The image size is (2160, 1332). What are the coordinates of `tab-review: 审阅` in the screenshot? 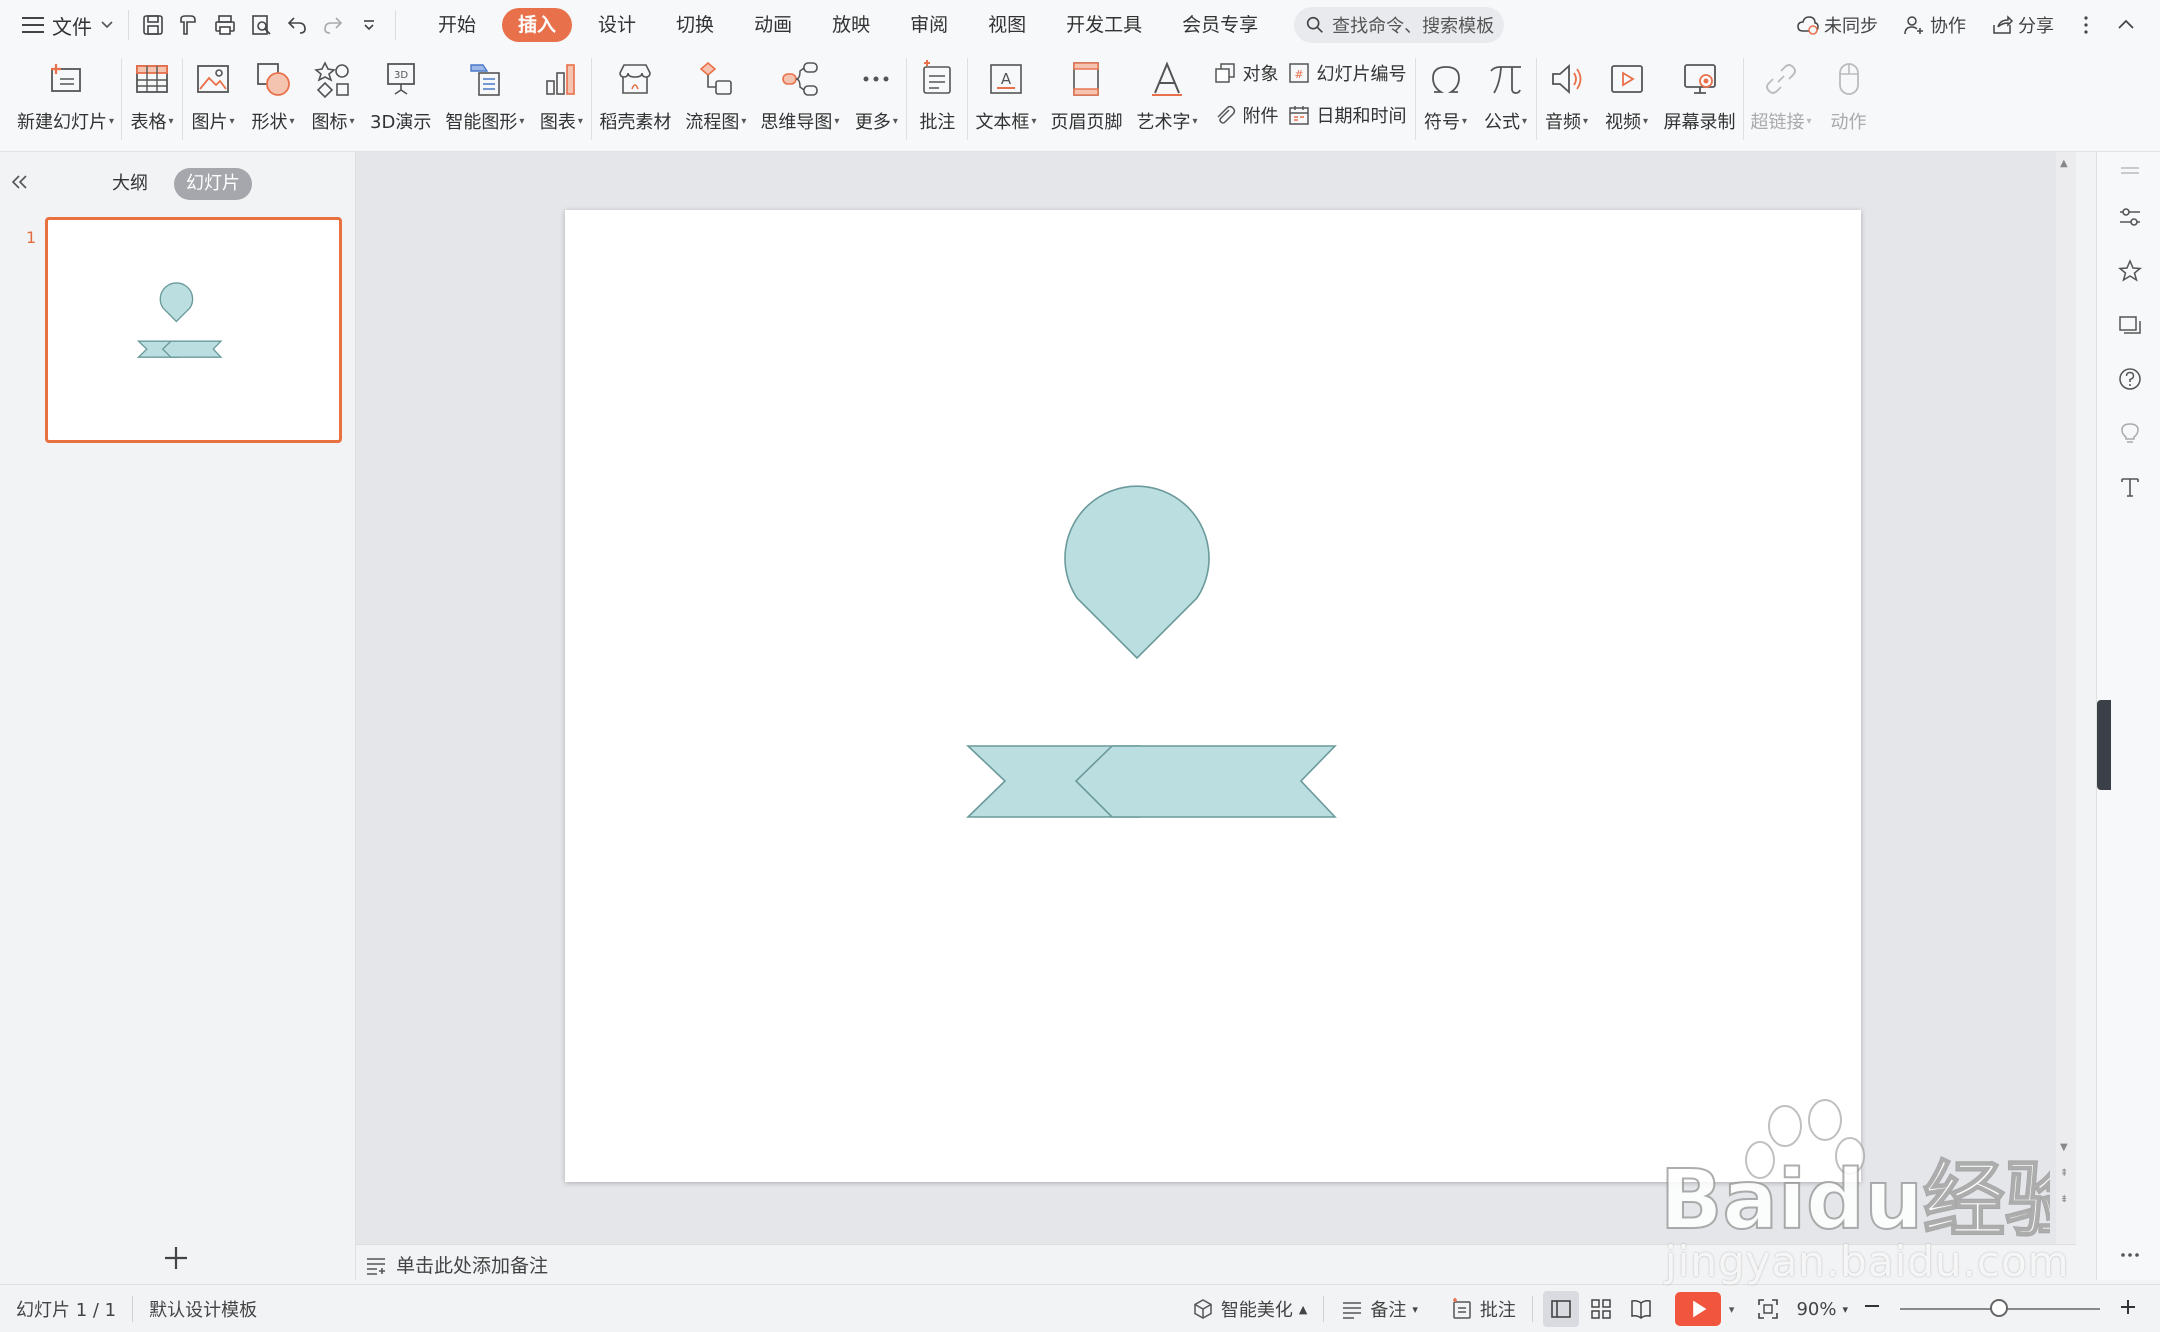 It's located at (929, 25).